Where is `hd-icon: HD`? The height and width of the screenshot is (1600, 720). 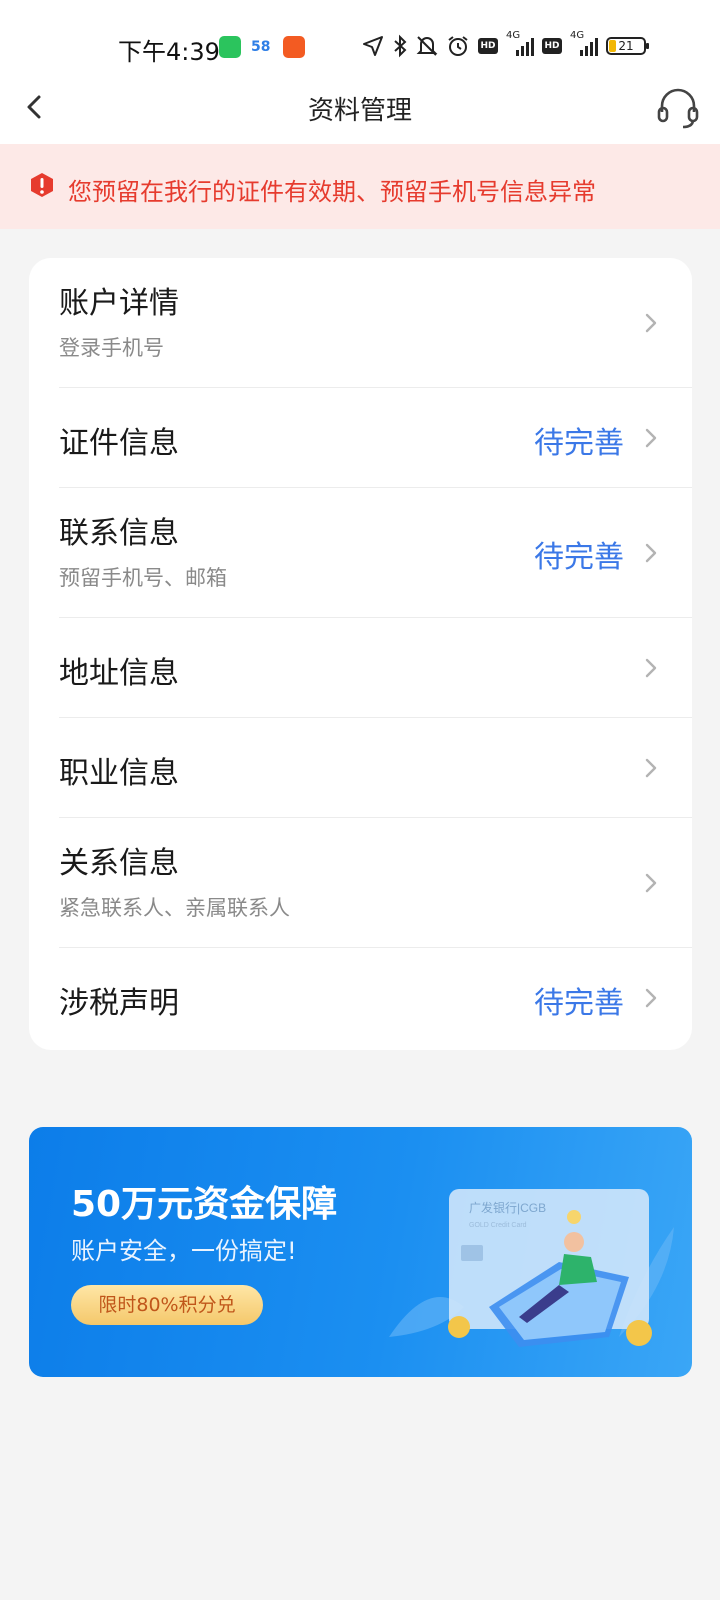 hd-icon: HD is located at coordinates (488, 46).